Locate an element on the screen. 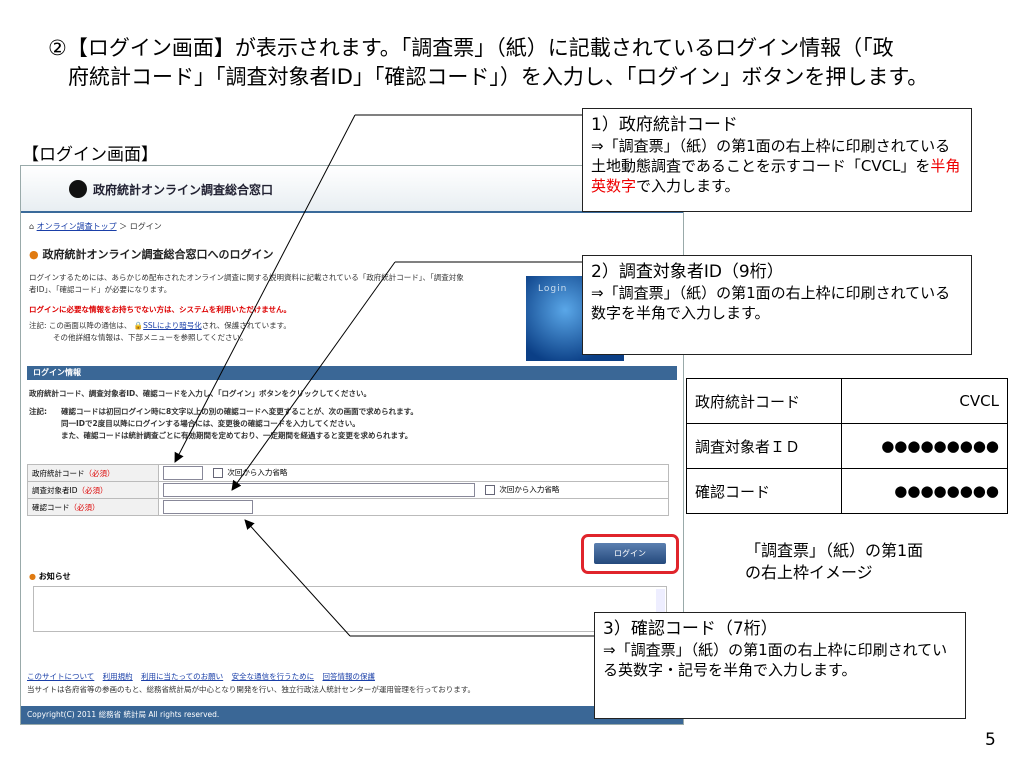 Image resolution: width=1024 pixels, height=768 pixels. callout-1-arrow is located at coordinates (265, 288).